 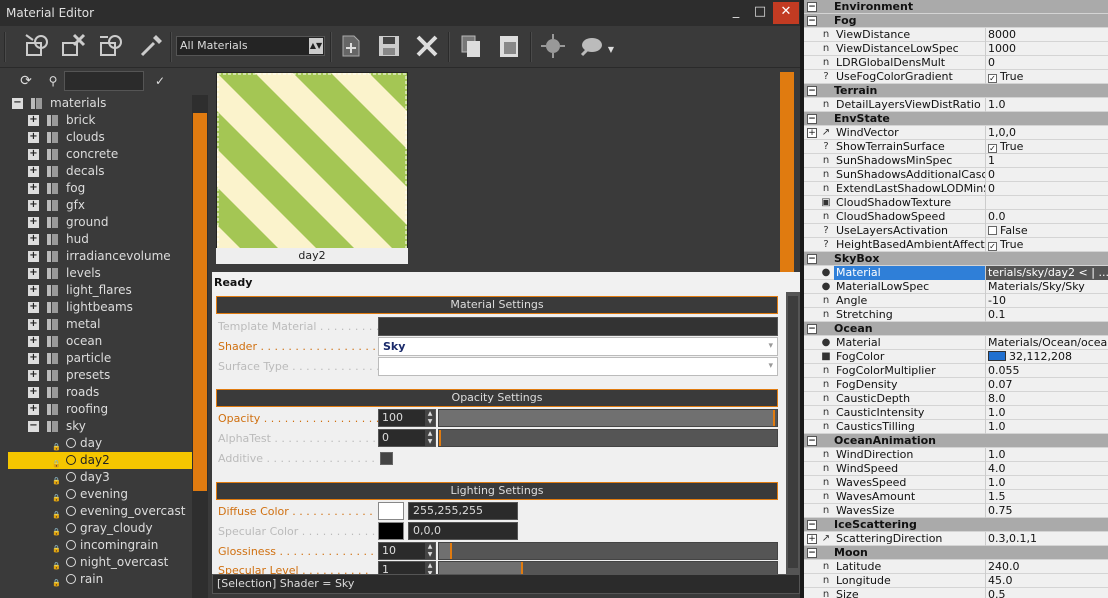 I want to click on tree-folder-item: + gfx, so click(x=100, y=205).